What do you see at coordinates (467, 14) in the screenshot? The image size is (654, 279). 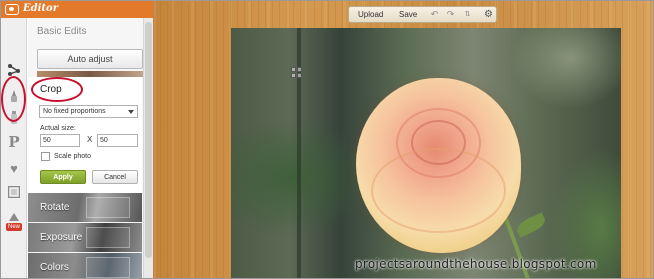 I see `compare-icon: ⇅` at bounding box center [467, 14].